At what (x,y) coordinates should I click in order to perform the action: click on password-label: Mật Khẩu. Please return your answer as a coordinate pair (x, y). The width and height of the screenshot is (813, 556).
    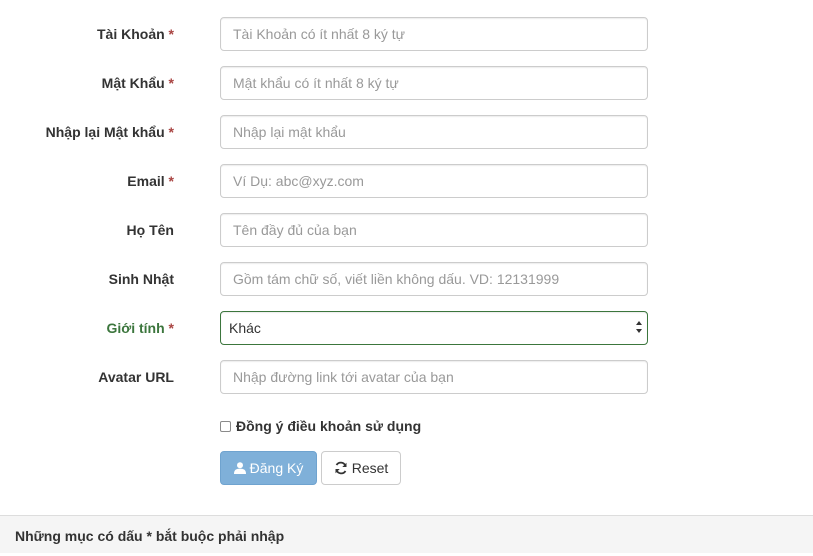
    Looking at the image, I should click on (133, 83).